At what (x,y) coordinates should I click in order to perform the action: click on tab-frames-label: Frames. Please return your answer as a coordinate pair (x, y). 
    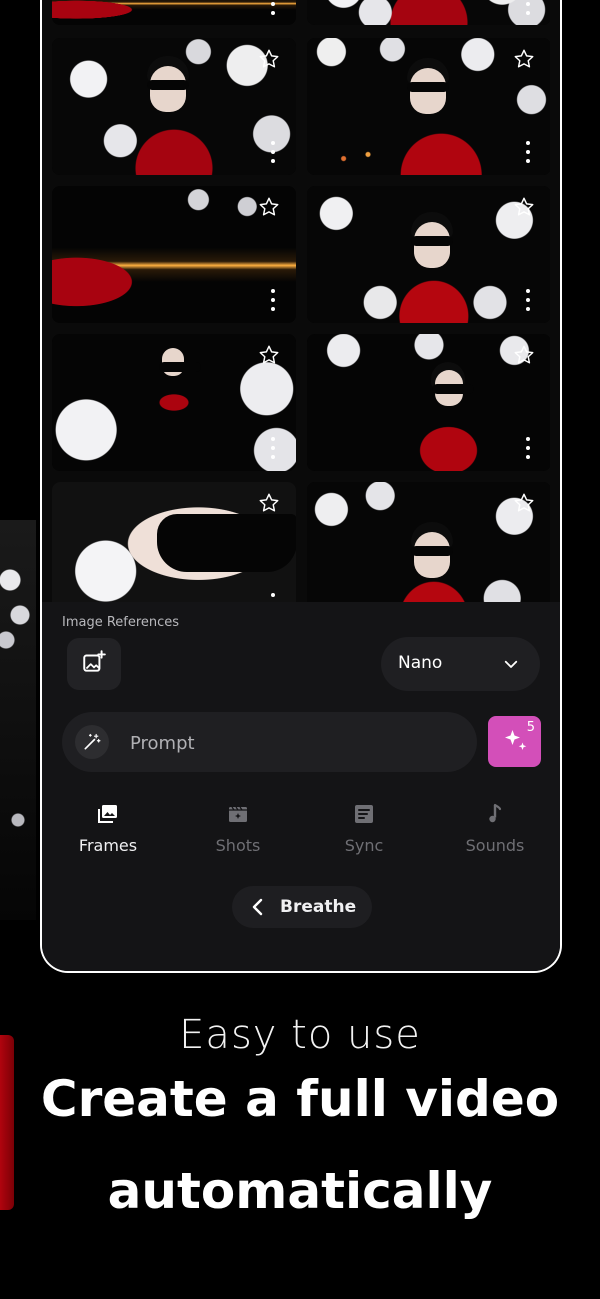
    Looking at the image, I should click on (108, 845).